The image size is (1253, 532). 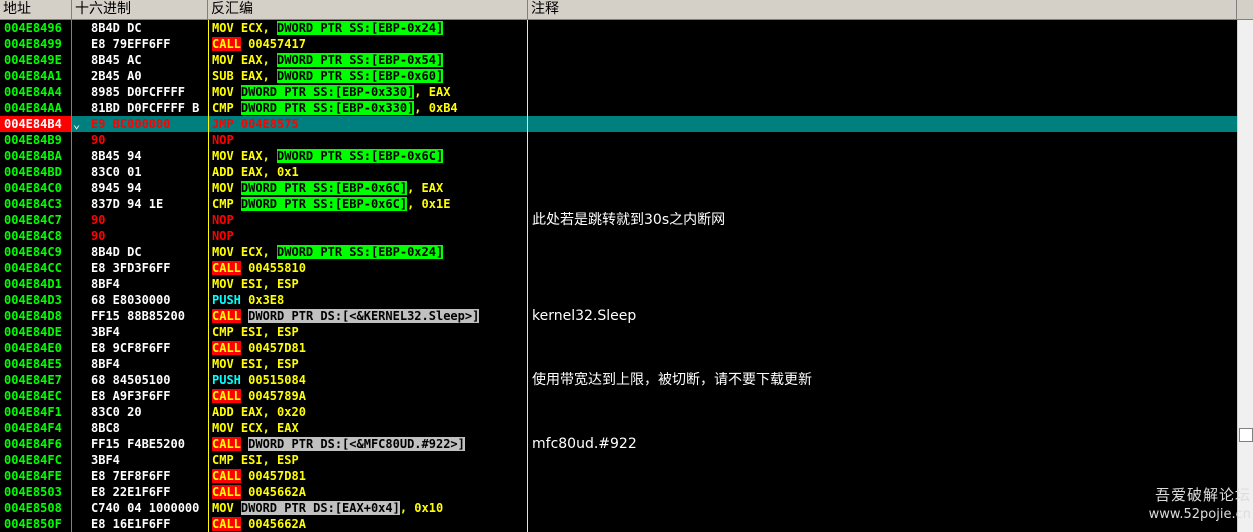 I want to click on instruction-row: 004E850F E8 16E1F6FF CALL 0045662A, so click(x=618, y=524).